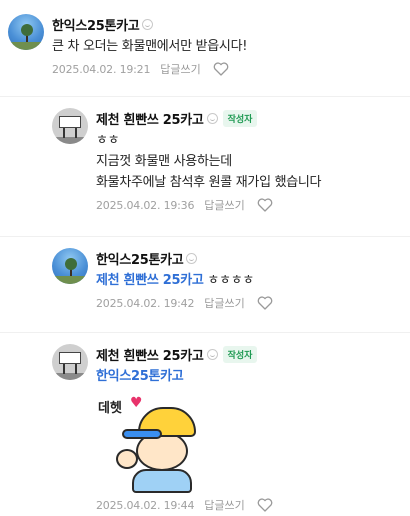  I want to click on comment-date: 2025.04.02. 19:44, so click(145, 505).